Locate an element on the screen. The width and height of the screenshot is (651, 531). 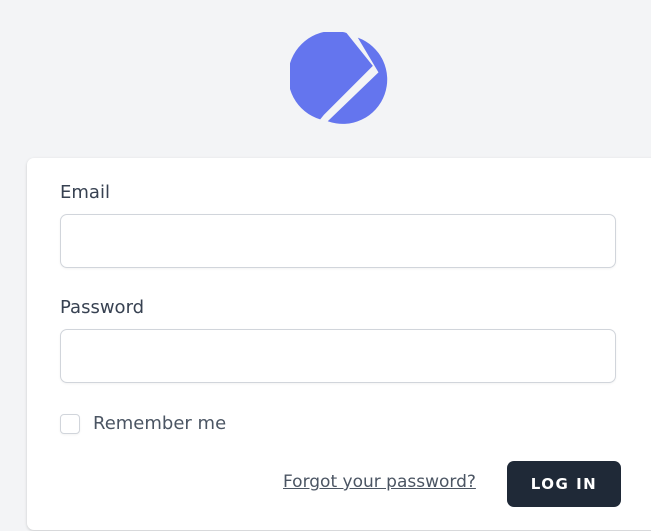
remember-me-row: Remember me is located at coordinates (143, 424).